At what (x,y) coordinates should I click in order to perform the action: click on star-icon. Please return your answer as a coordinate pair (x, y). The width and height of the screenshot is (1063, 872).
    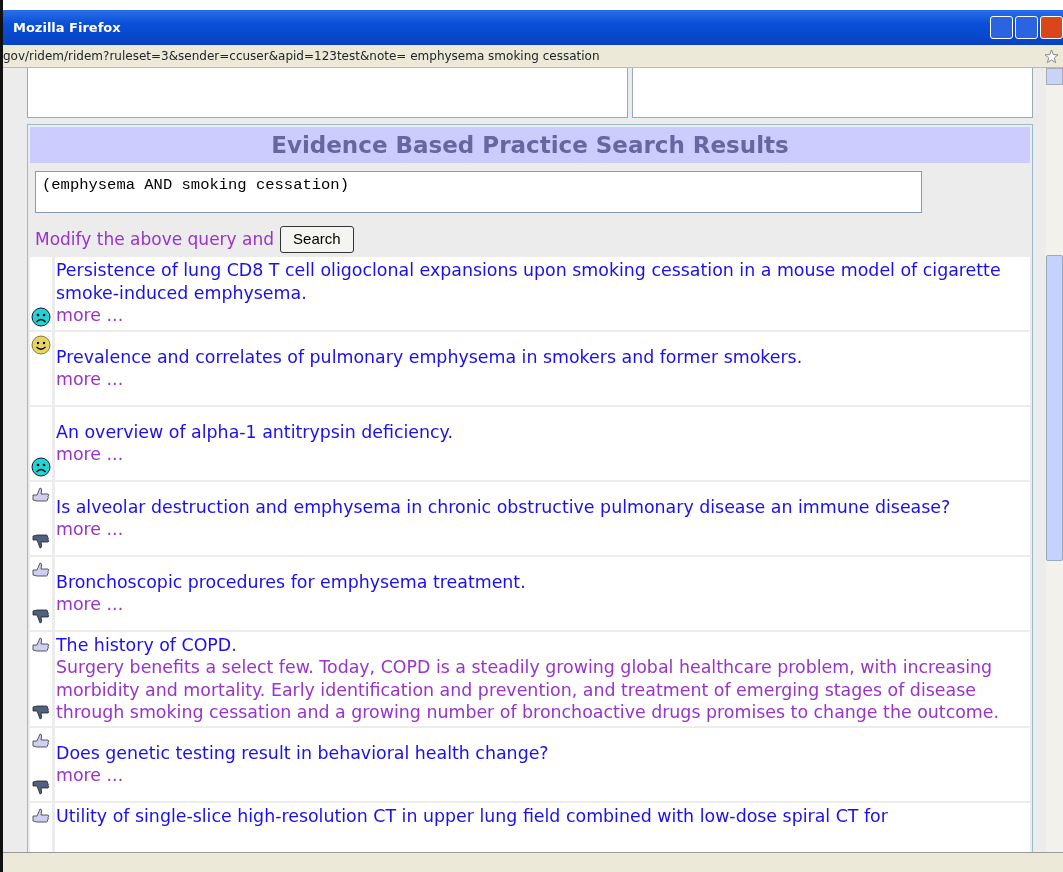
    Looking at the image, I should click on (1051, 56).